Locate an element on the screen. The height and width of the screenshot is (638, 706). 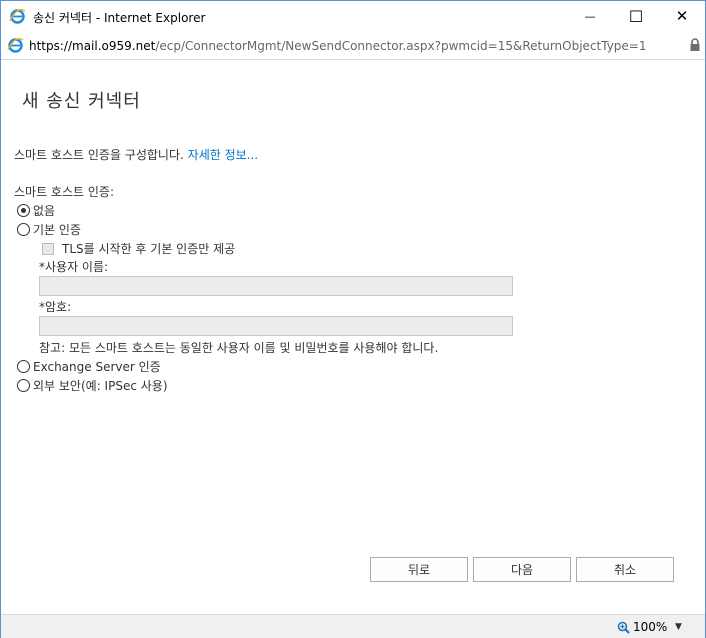
page-favicon-icon is located at coordinates (15, 45).